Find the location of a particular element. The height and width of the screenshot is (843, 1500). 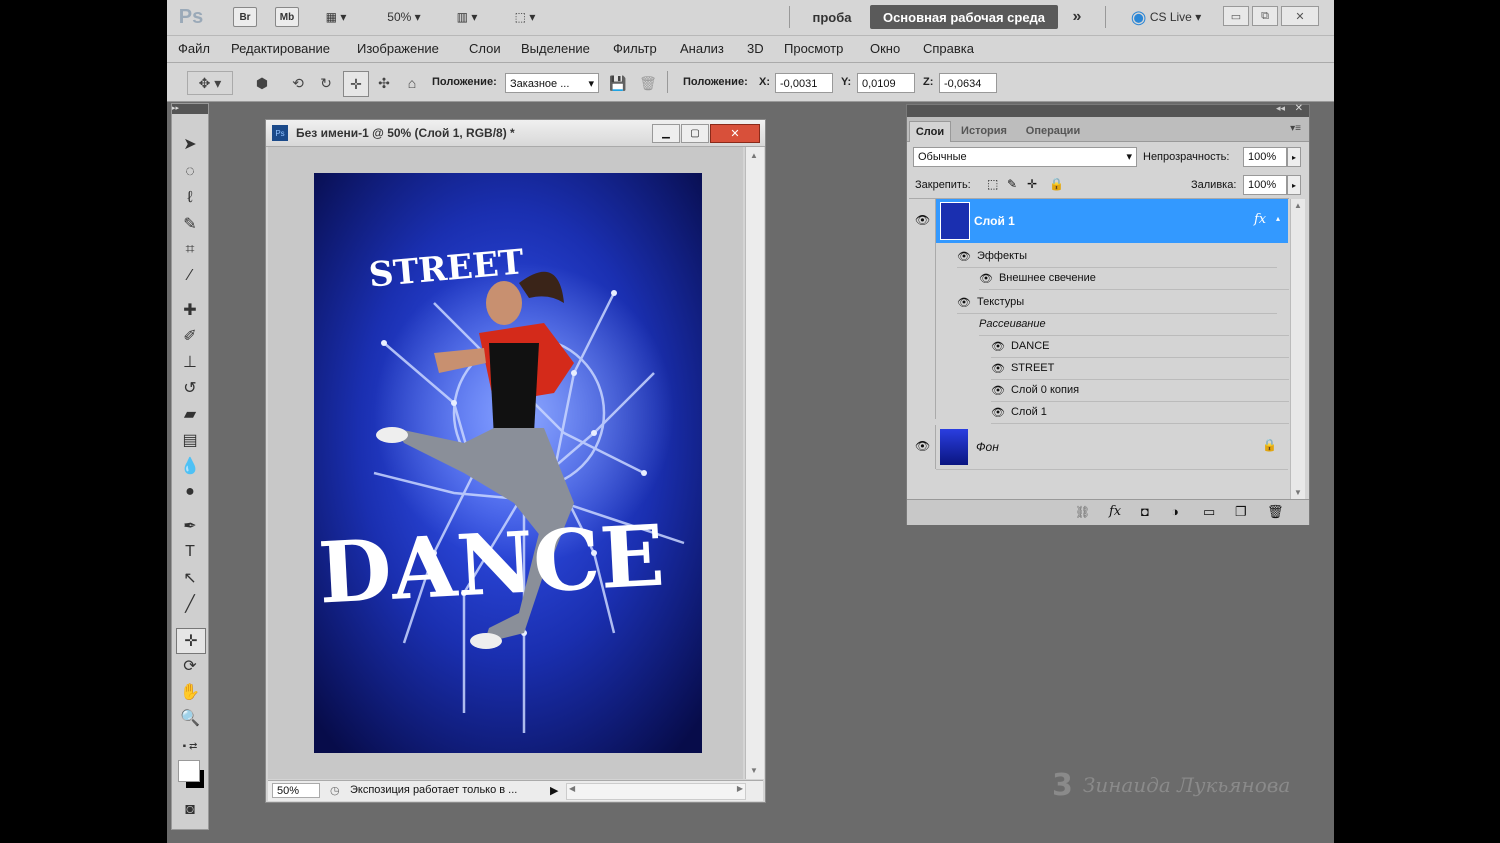

menu-image: Изображение is located at coordinates (398, 48).